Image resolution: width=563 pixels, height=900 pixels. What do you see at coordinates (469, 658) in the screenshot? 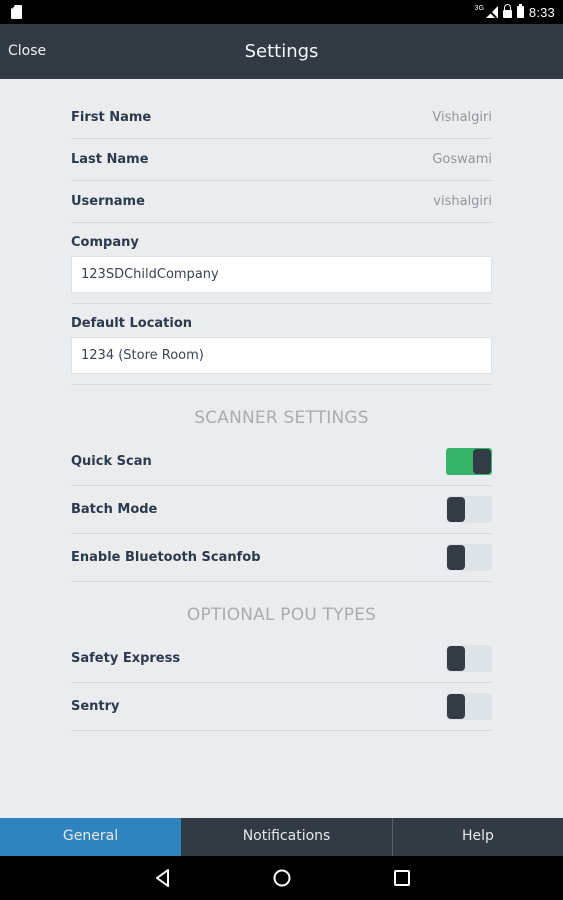
I see `safety-express-toggle` at bounding box center [469, 658].